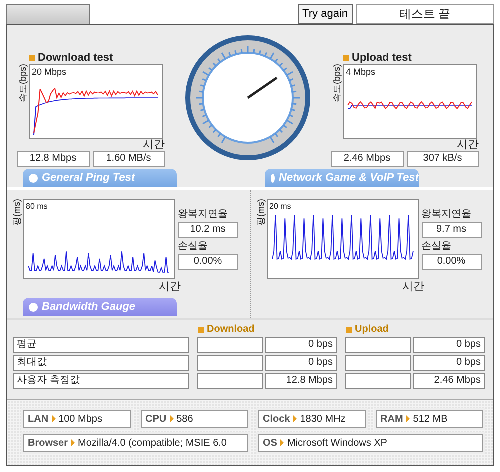 The image size is (500, 472). Describe the element at coordinates (452, 230) in the screenshot. I see `latency-value: 9.7 ms` at that location.